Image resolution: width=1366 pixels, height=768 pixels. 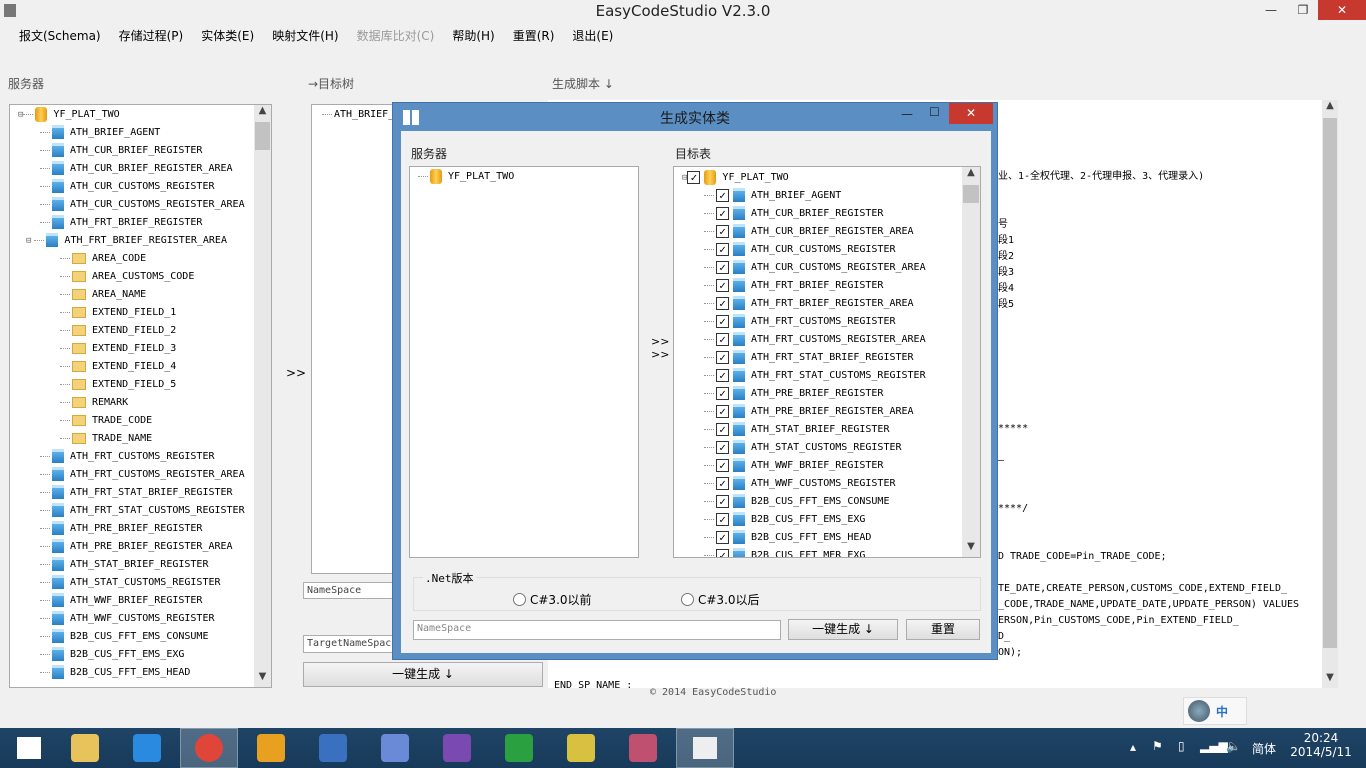 What do you see at coordinates (296, 373) in the screenshot?
I see `transfer-arrow-button: >>` at bounding box center [296, 373].